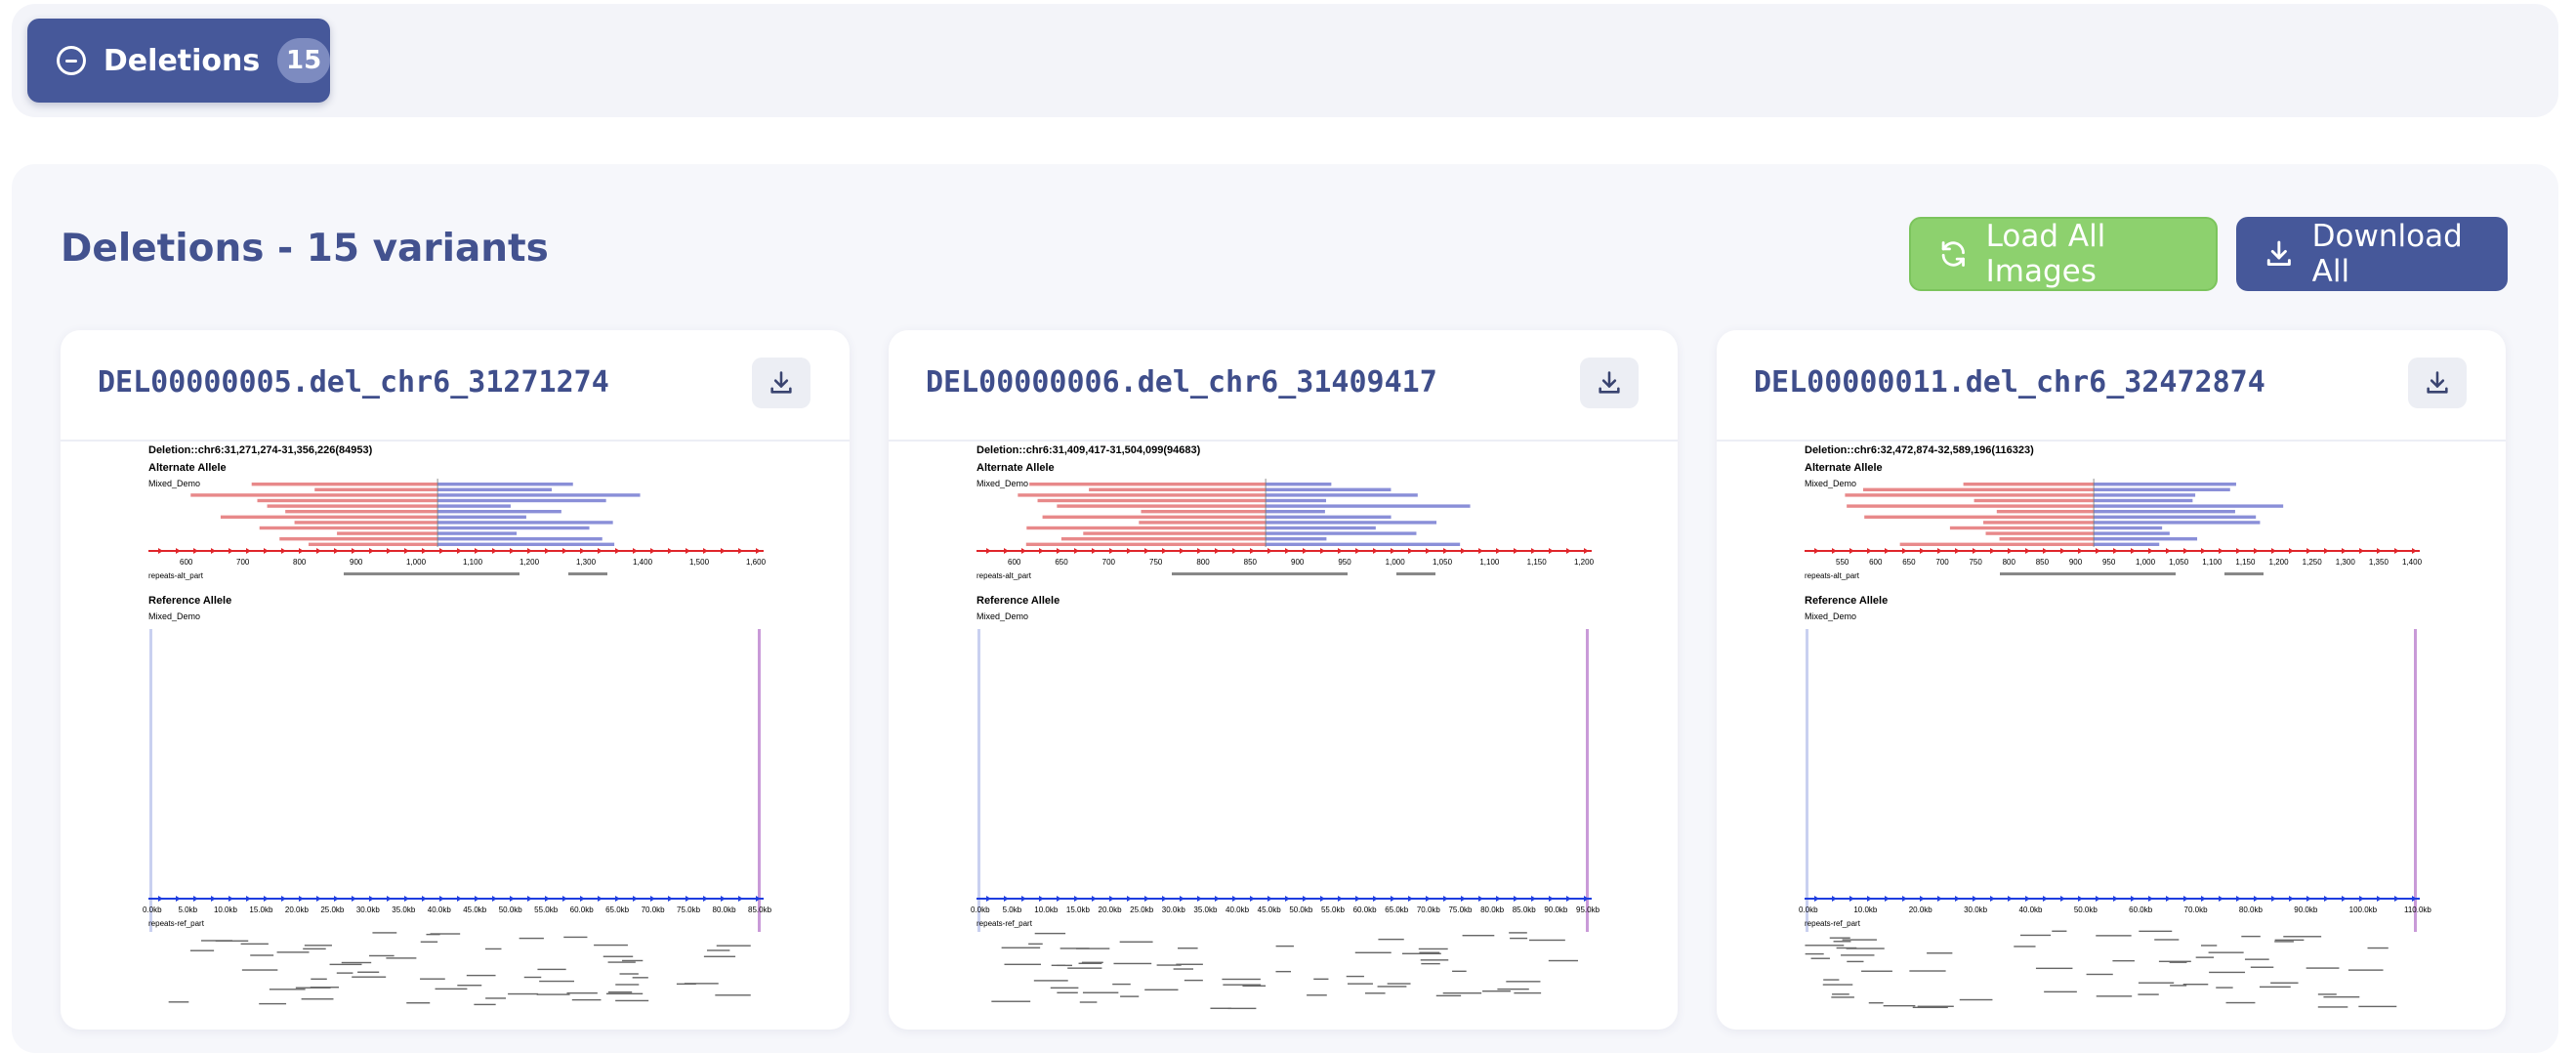 The image size is (2576, 1053). I want to click on download-all-button: Download All, so click(2372, 254).